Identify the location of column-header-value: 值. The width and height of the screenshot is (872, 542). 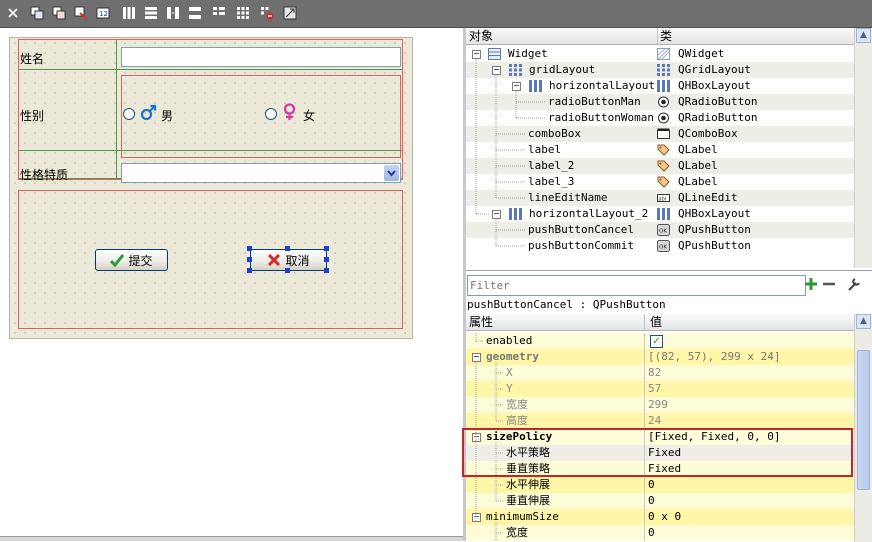
(752, 322).